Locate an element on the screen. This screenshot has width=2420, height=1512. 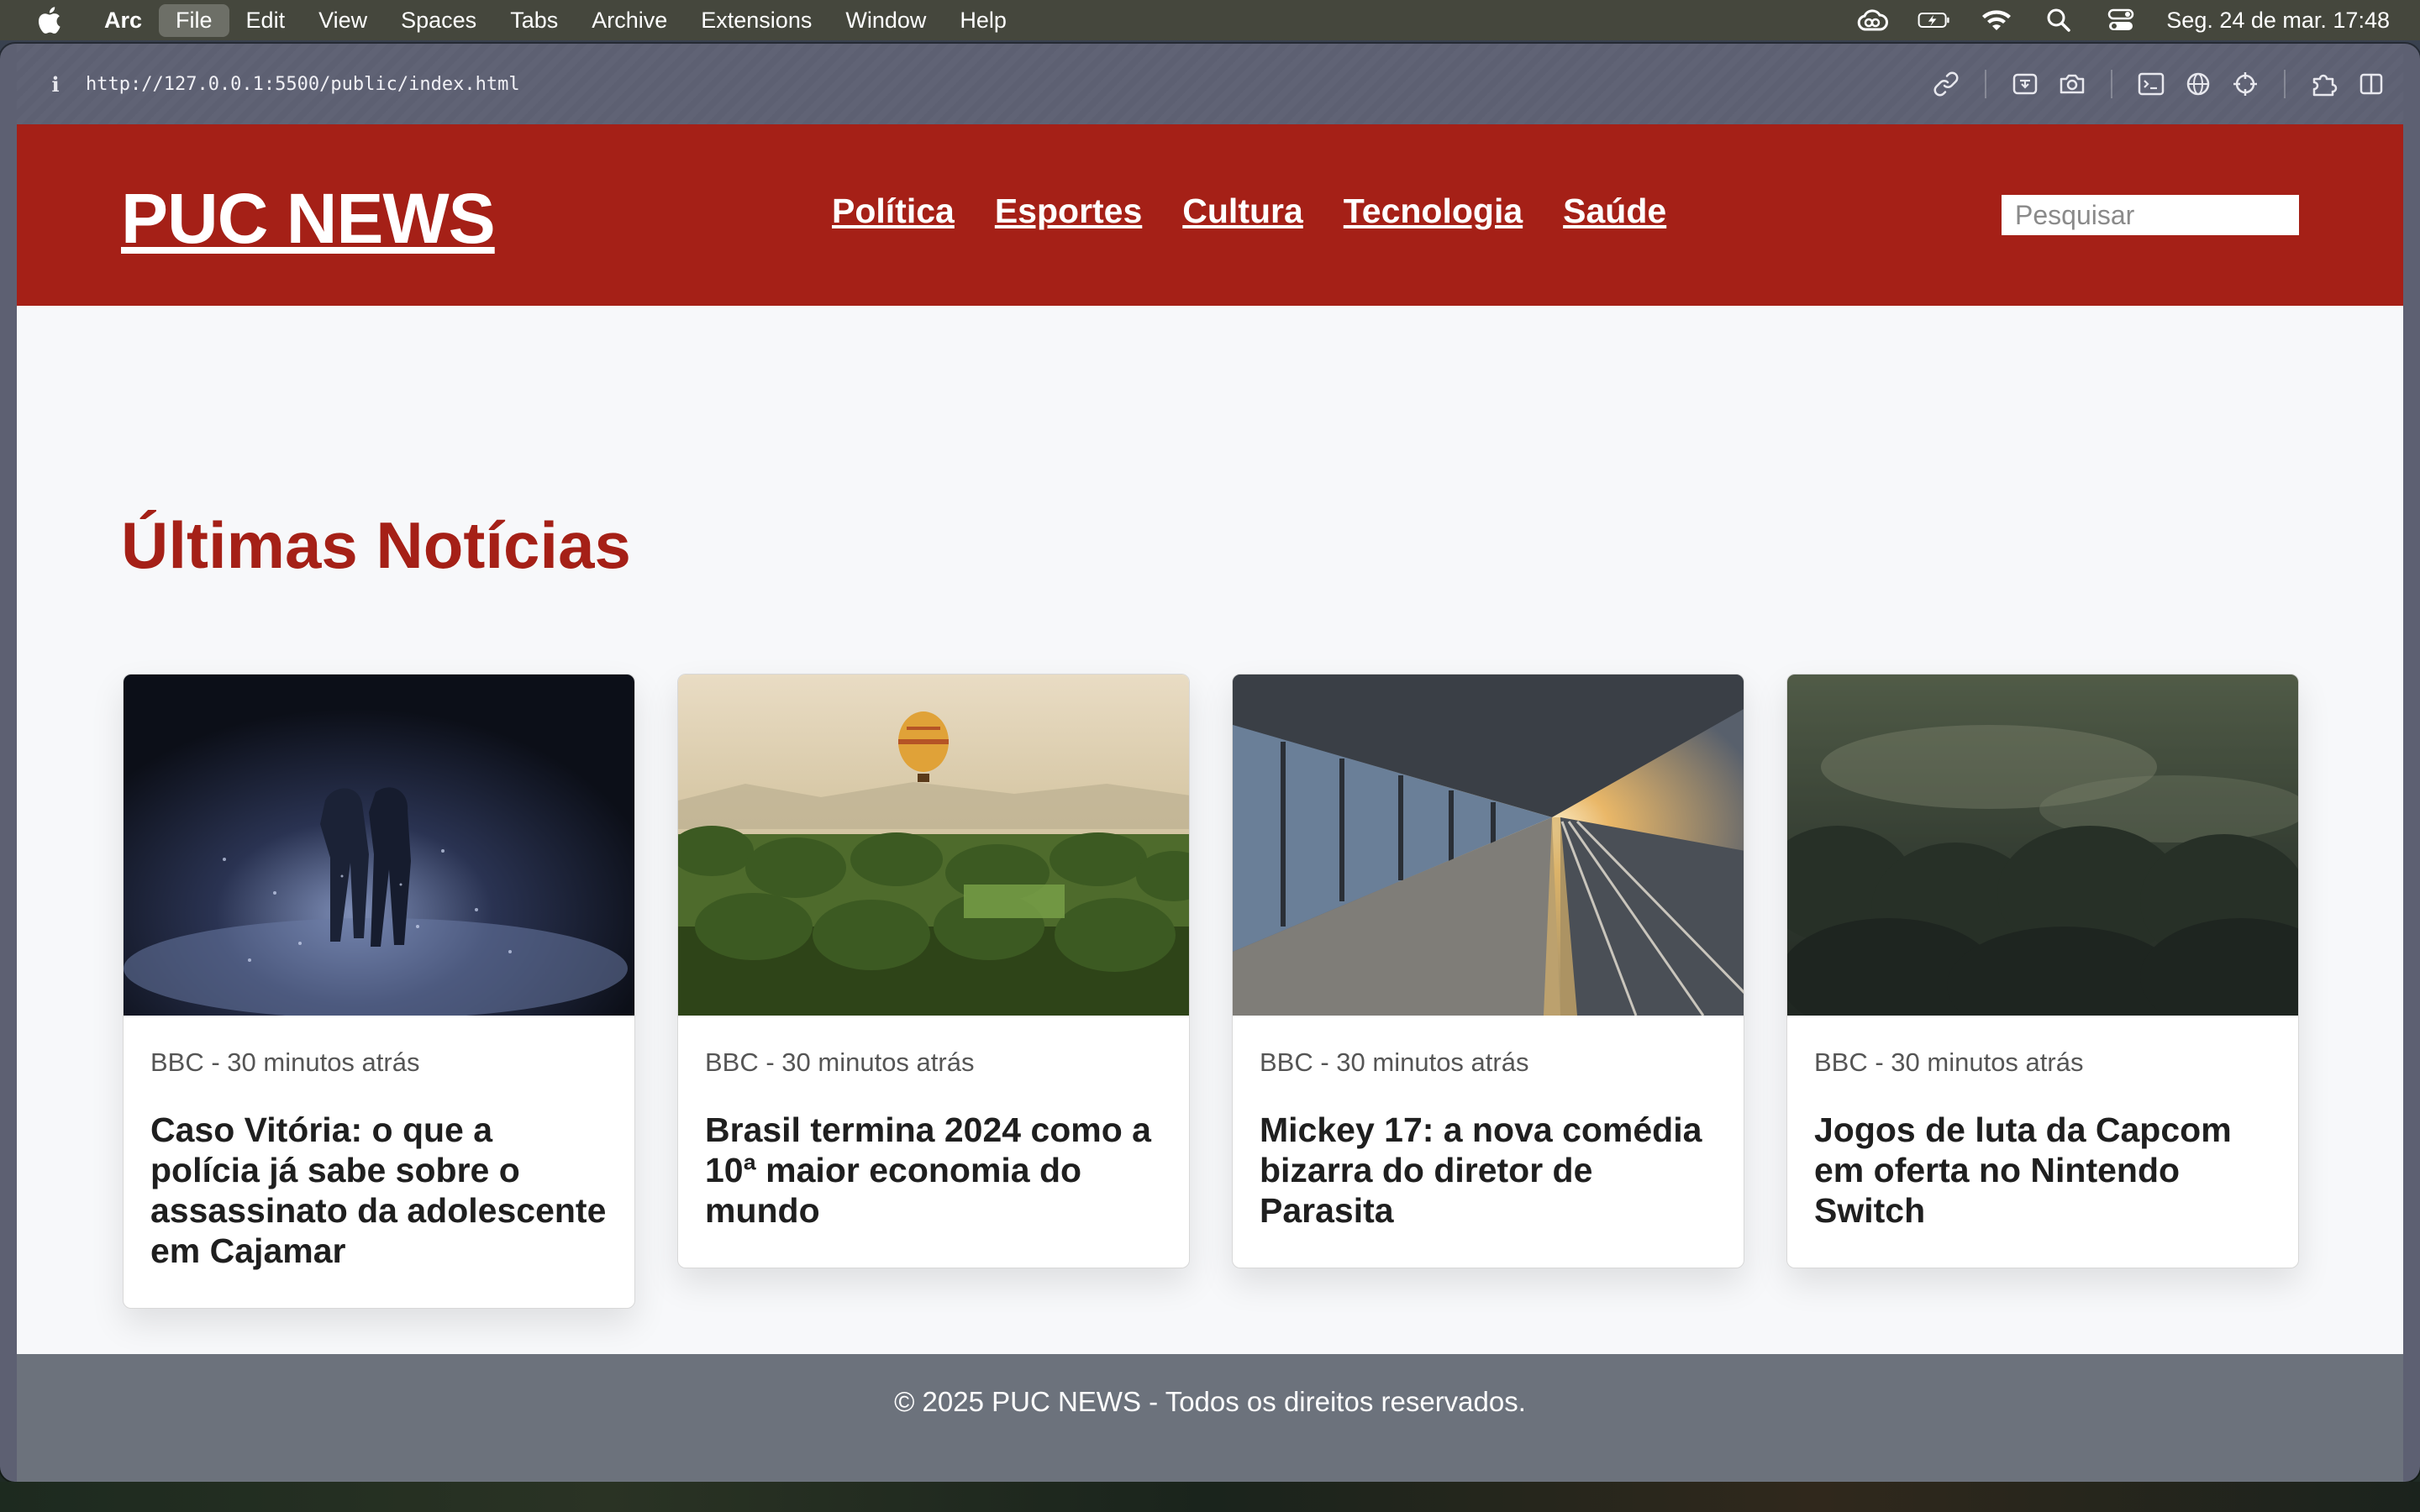
camera-icon is located at coordinates (2072, 84).